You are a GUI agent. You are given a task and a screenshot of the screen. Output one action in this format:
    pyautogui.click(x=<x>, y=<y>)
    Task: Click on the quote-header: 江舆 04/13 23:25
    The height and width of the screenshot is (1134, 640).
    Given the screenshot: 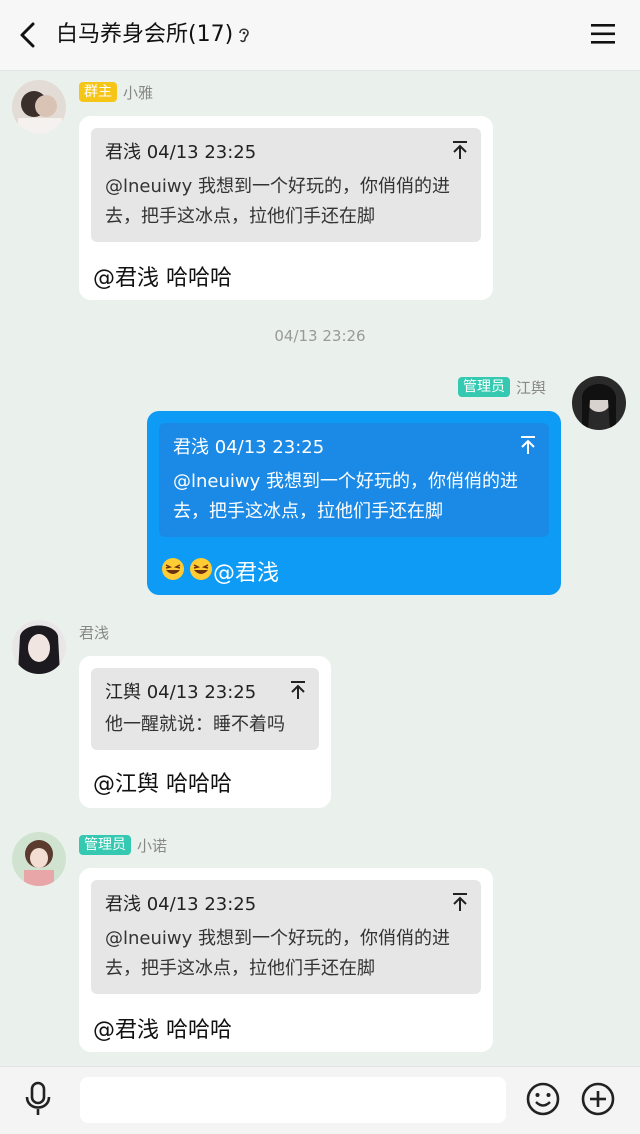 What is the action you would take?
    pyautogui.click(x=181, y=692)
    